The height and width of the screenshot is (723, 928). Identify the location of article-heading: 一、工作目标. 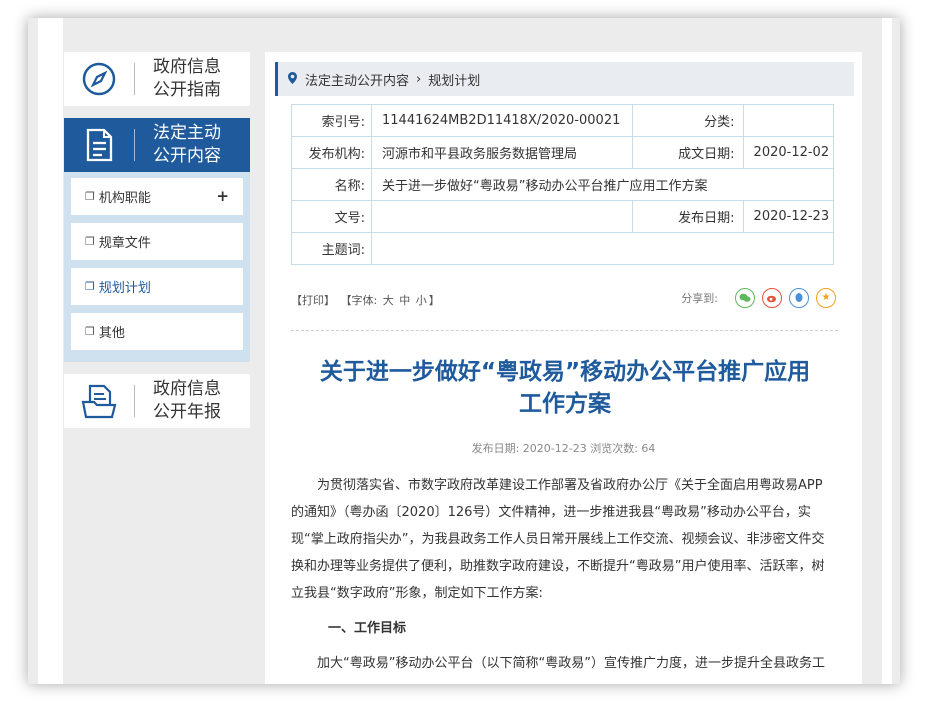
(367, 628).